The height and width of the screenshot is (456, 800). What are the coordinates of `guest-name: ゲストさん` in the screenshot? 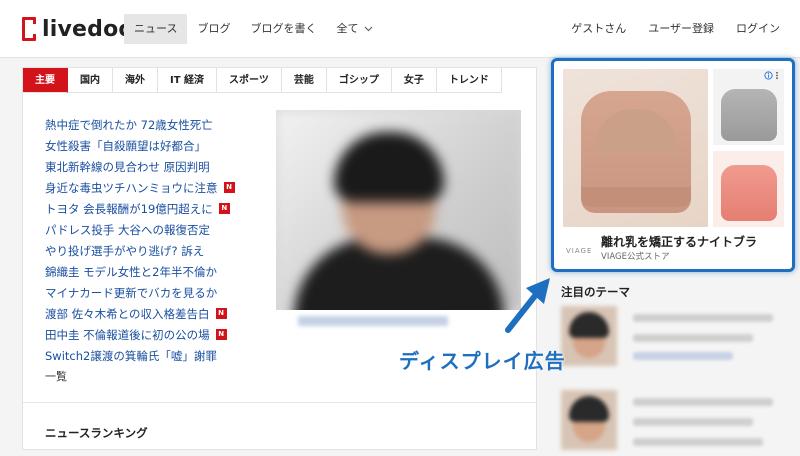 It's located at (598, 29).